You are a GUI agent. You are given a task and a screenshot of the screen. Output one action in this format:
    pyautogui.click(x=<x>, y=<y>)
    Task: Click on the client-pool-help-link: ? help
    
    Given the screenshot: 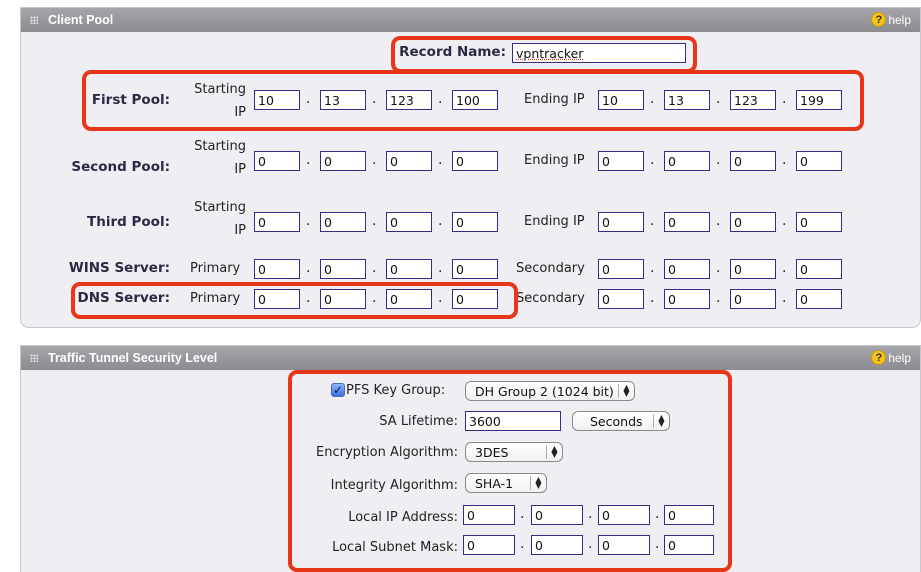 What is the action you would take?
    pyautogui.click(x=891, y=19)
    